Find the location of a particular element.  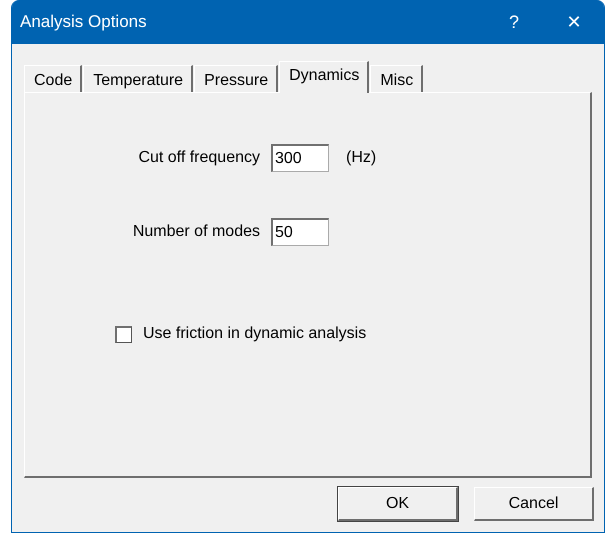

tab: Misc is located at coordinates (397, 78).